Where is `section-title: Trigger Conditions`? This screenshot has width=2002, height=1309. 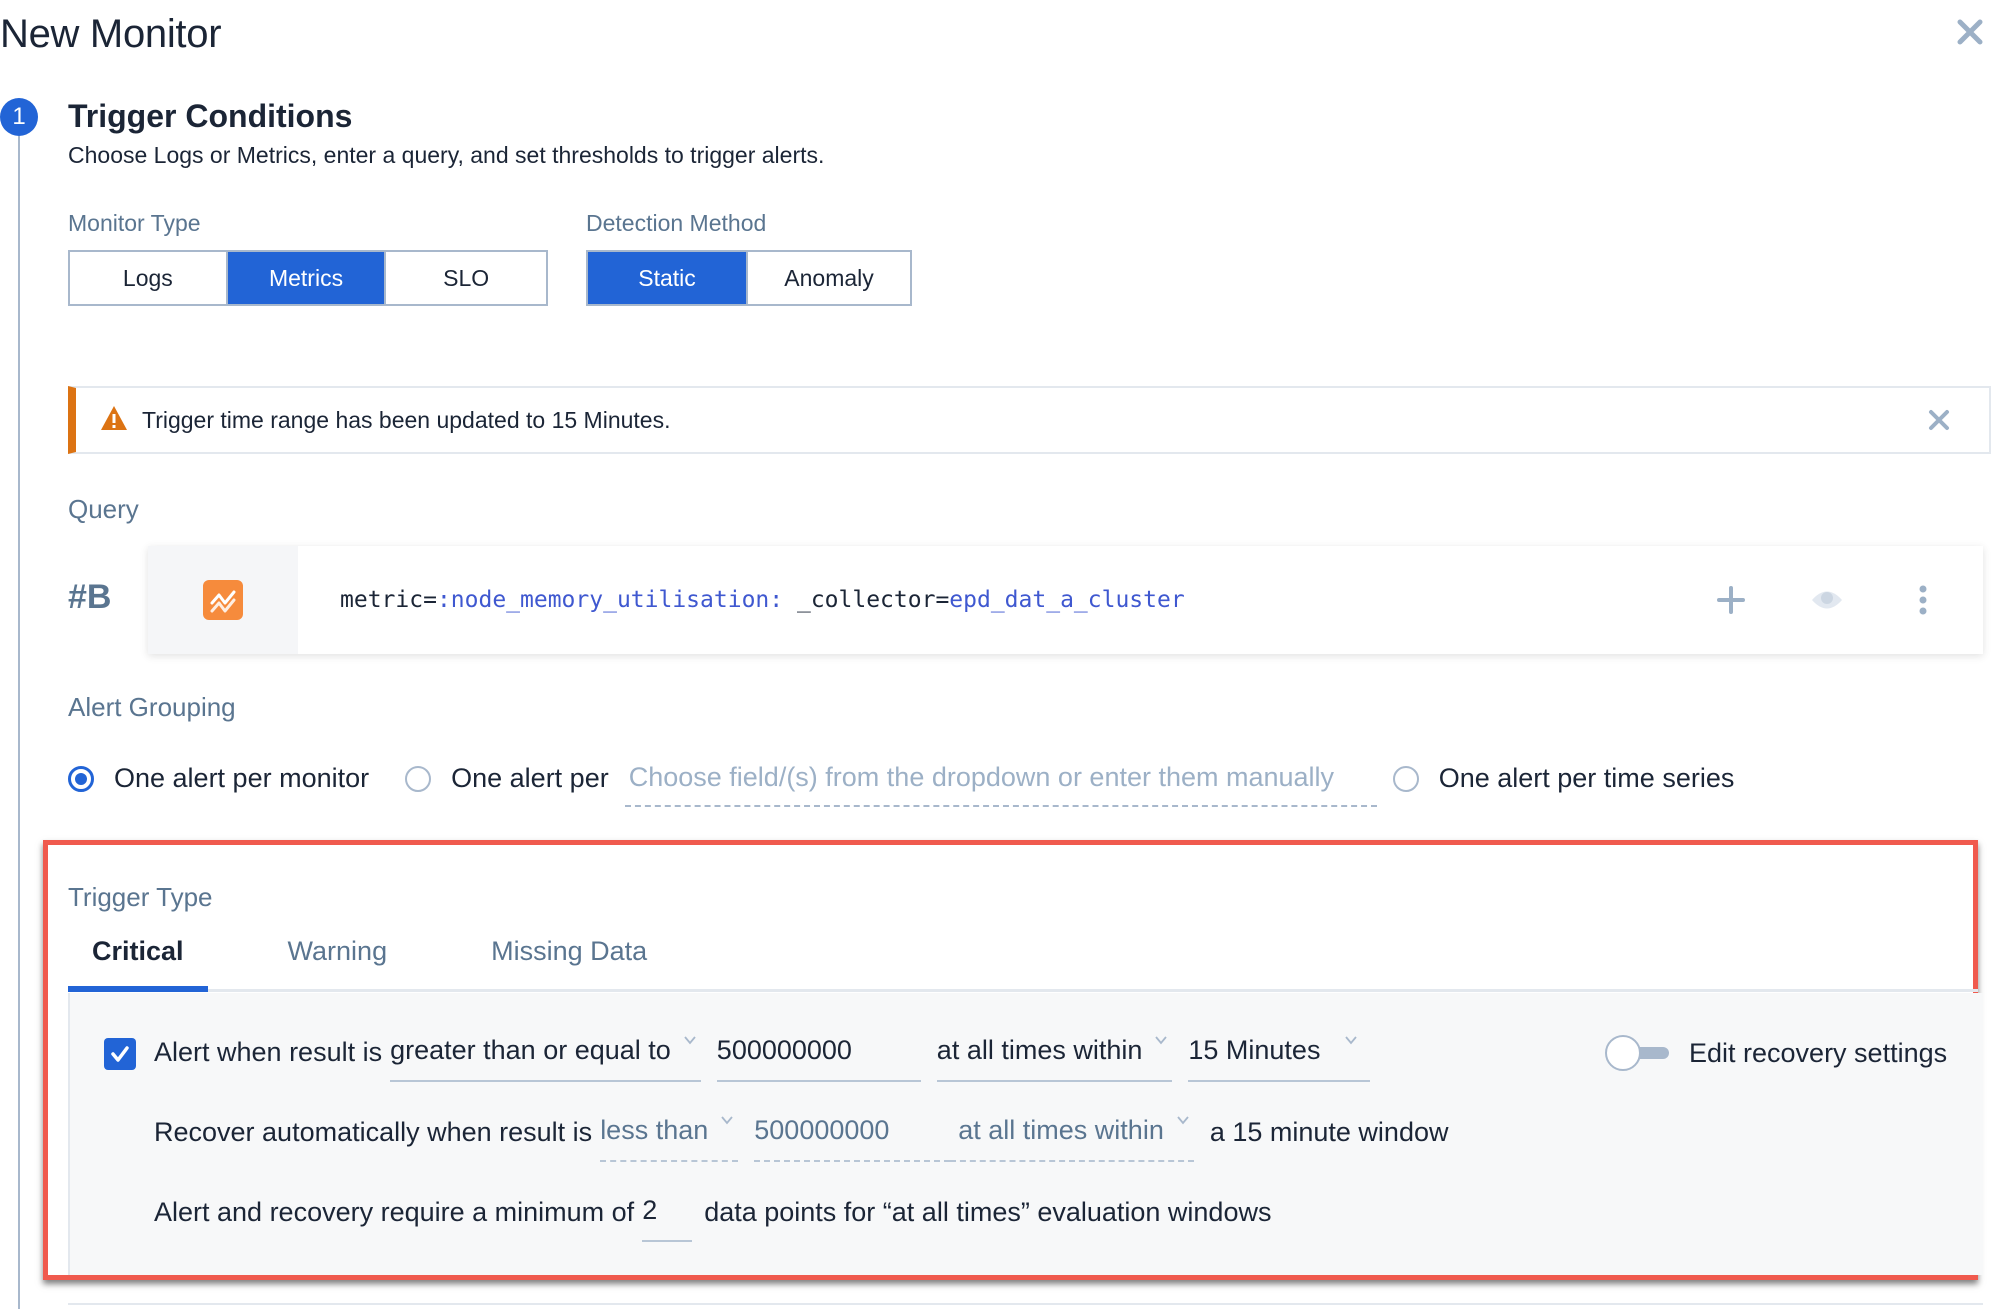 section-title: Trigger Conditions is located at coordinates (210, 116).